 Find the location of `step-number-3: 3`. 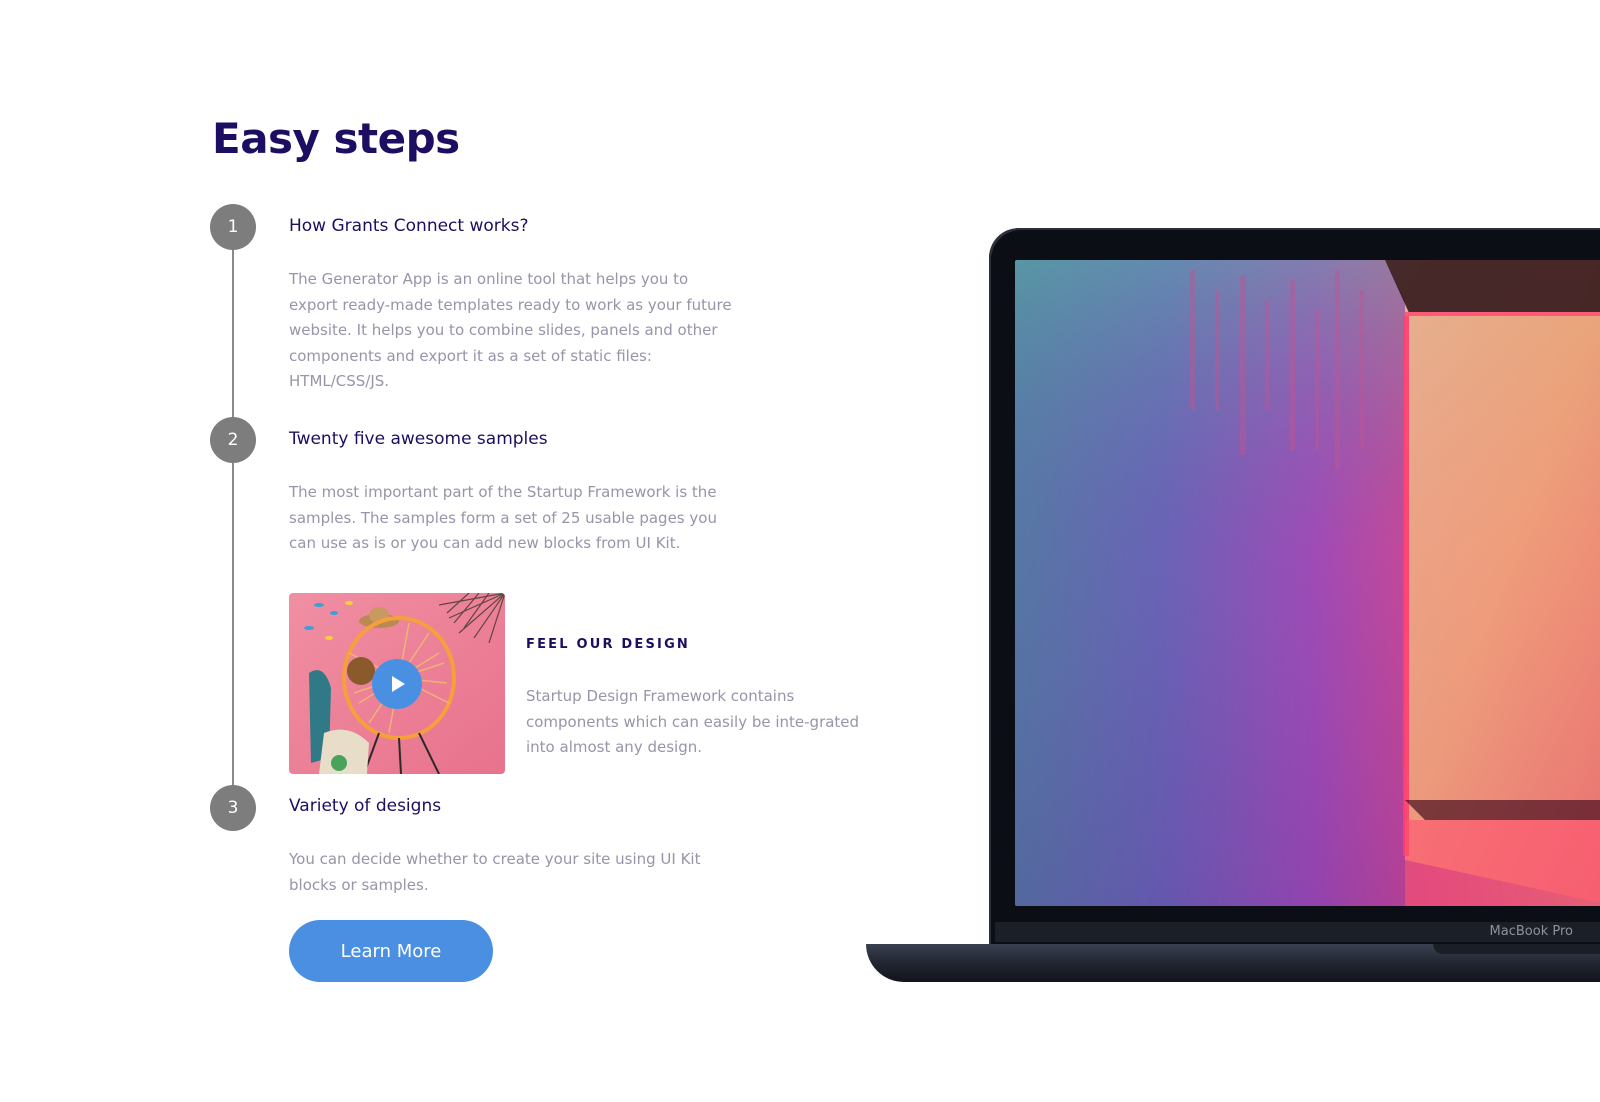

step-number-3: 3 is located at coordinates (233, 808).